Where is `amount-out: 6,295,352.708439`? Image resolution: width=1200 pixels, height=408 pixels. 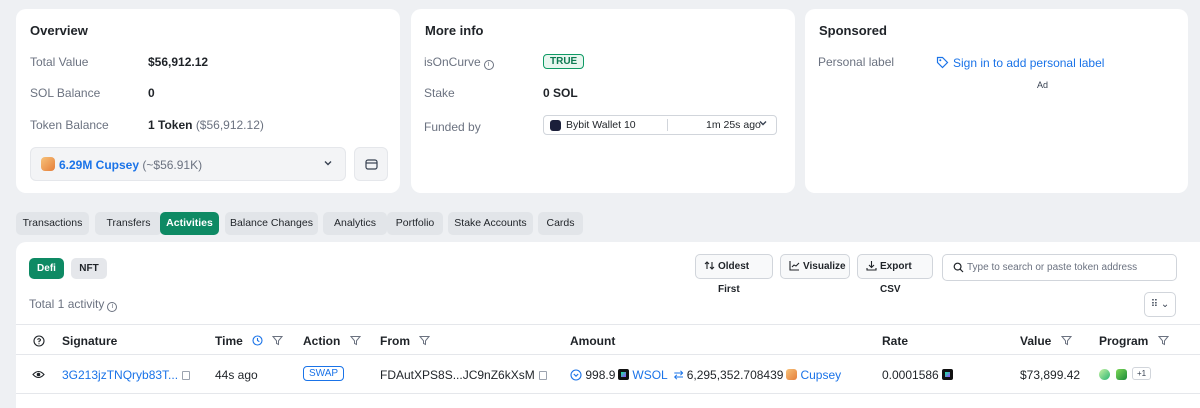 amount-out: 6,295,352.708439 is located at coordinates (735, 375).